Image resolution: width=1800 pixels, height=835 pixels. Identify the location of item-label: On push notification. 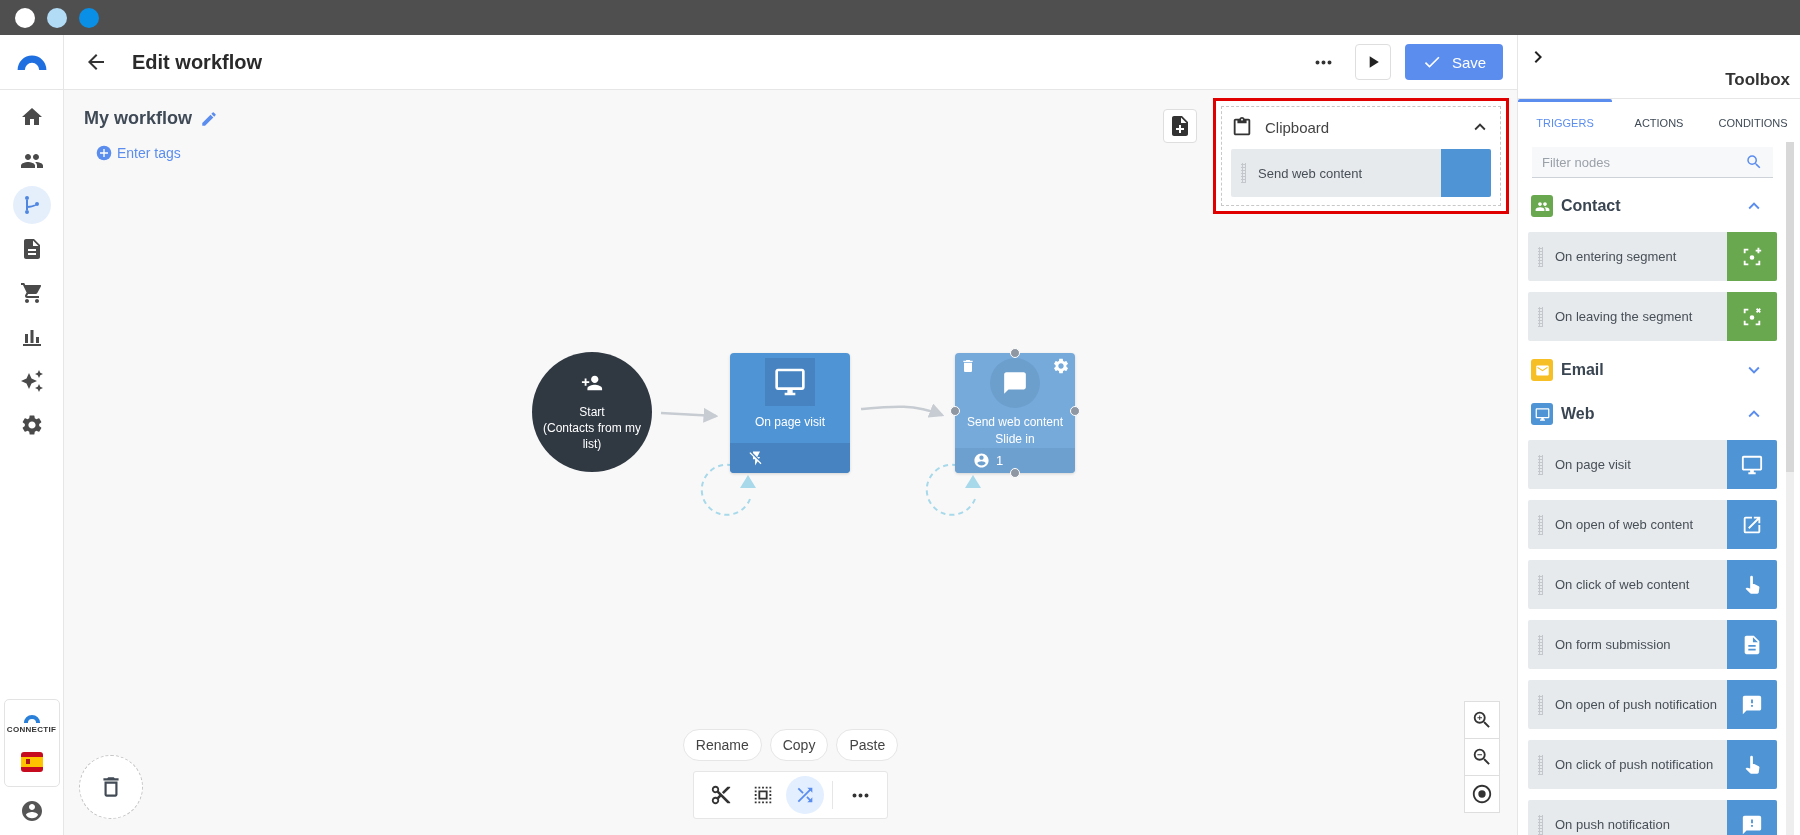
(1613, 824).